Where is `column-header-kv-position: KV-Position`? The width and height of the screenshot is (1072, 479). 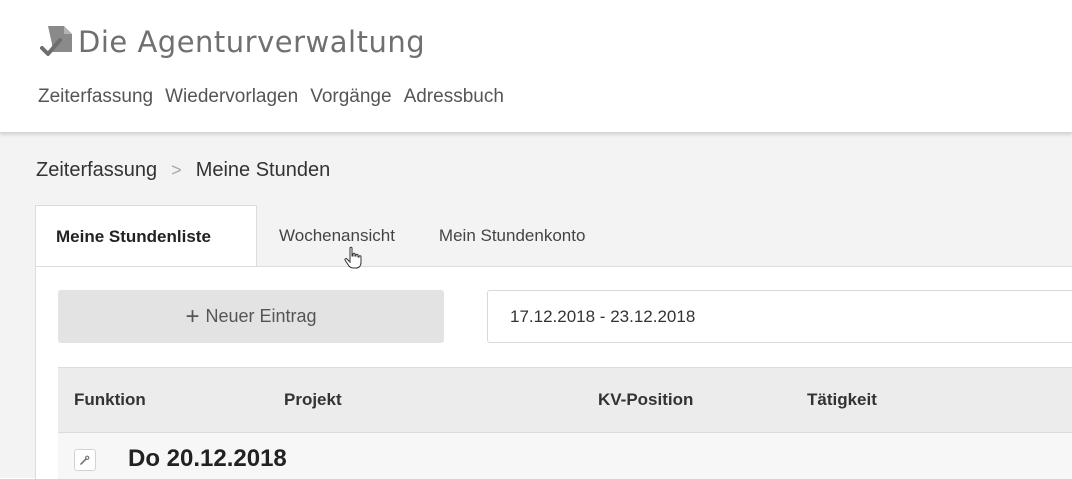 column-header-kv-position: KV-Position is located at coordinates (645, 400).